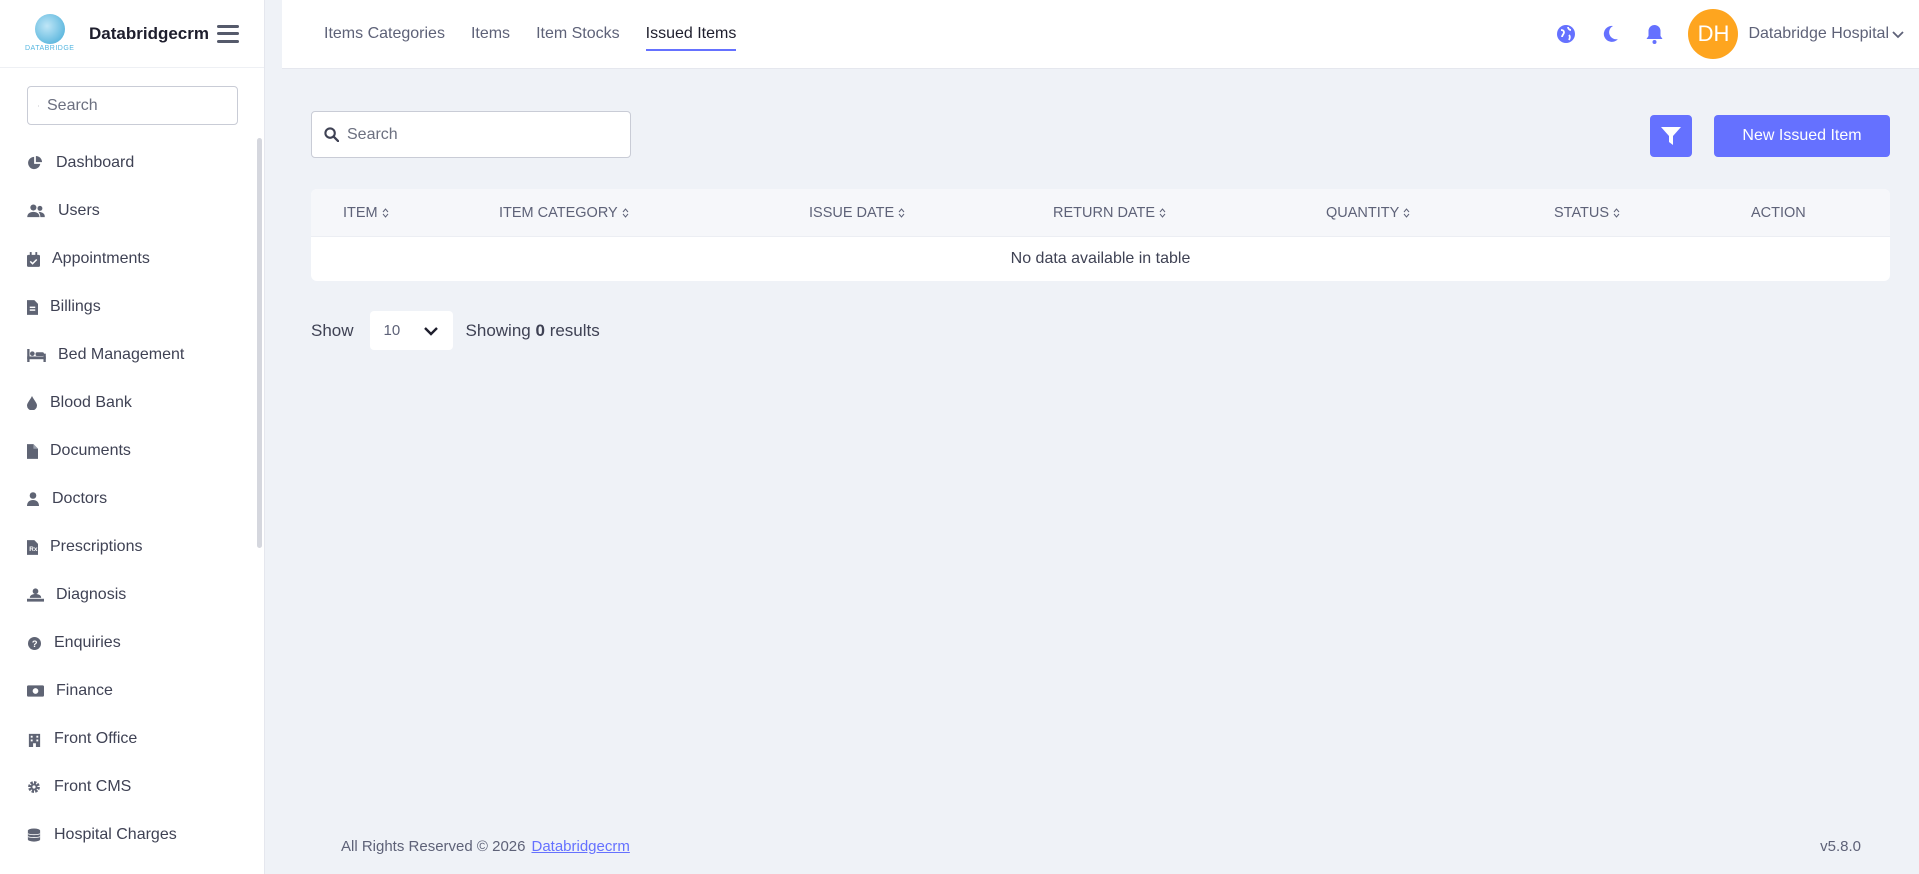 Image resolution: width=1919 pixels, height=874 pixels. What do you see at coordinates (477, 134) in the screenshot?
I see `table-search-input` at bounding box center [477, 134].